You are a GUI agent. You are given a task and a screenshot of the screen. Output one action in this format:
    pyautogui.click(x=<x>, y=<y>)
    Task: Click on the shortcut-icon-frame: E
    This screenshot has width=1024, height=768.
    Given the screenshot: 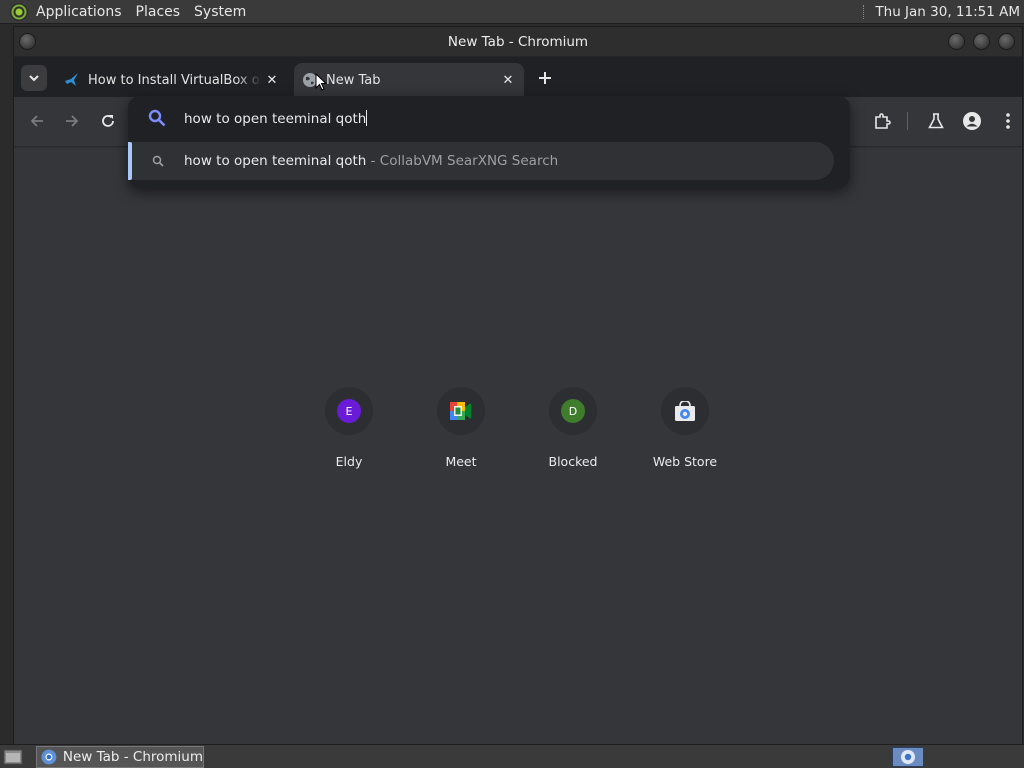 What is the action you would take?
    pyautogui.click(x=349, y=411)
    